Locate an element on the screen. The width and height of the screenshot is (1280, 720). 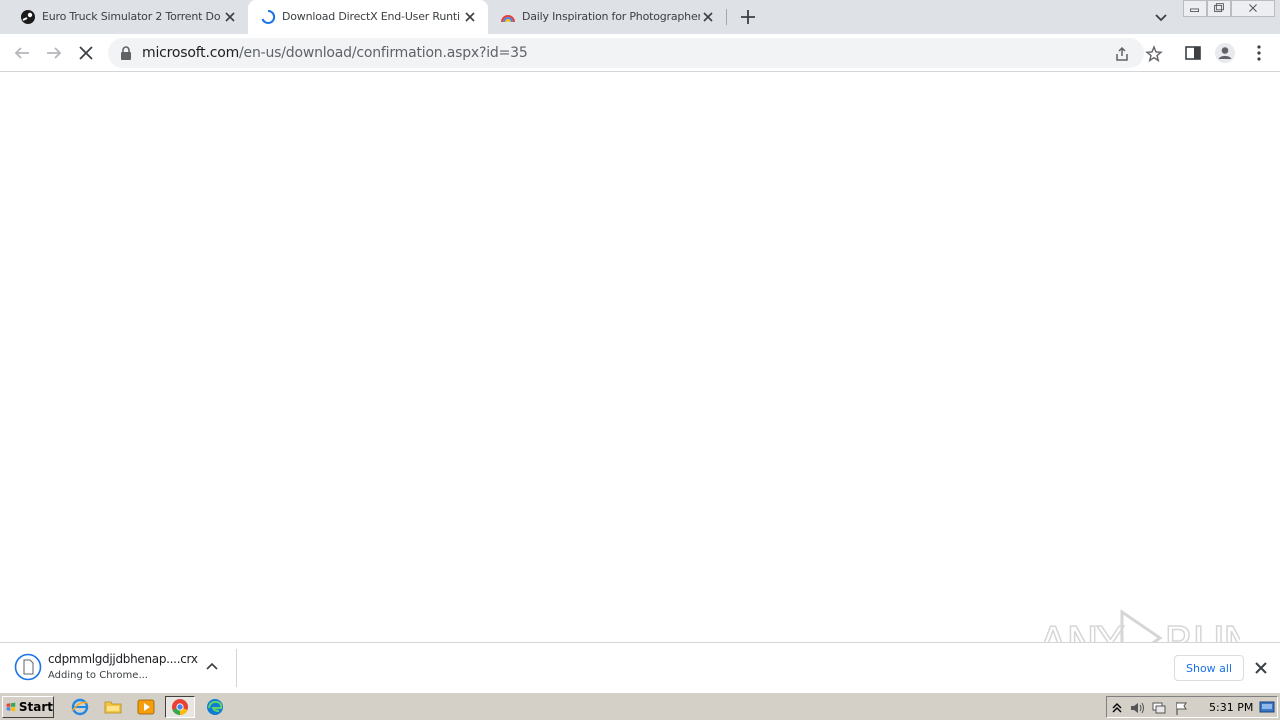
start-label: Start is located at coordinates (35, 707).